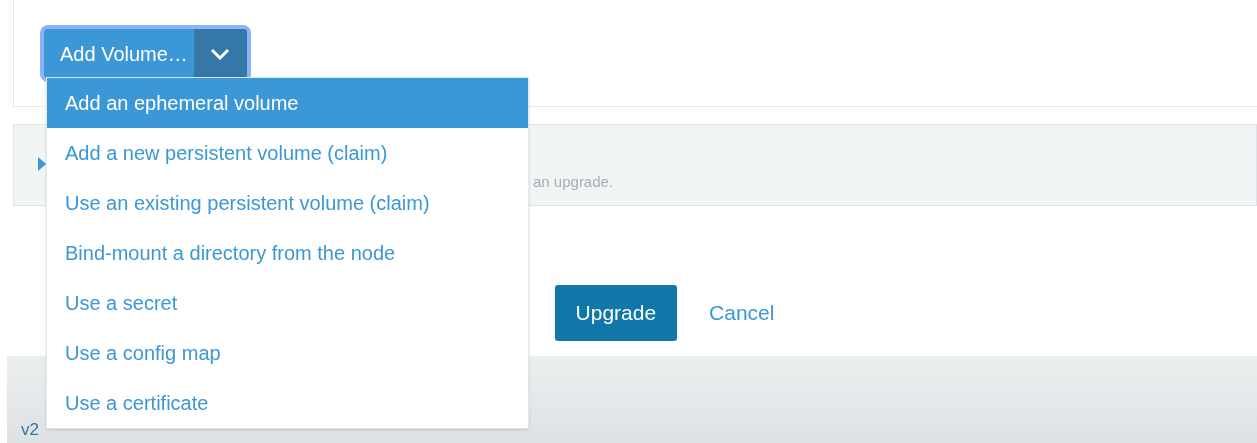  What do you see at coordinates (573, 182) in the screenshot?
I see `description-text: an upgrade.` at bounding box center [573, 182].